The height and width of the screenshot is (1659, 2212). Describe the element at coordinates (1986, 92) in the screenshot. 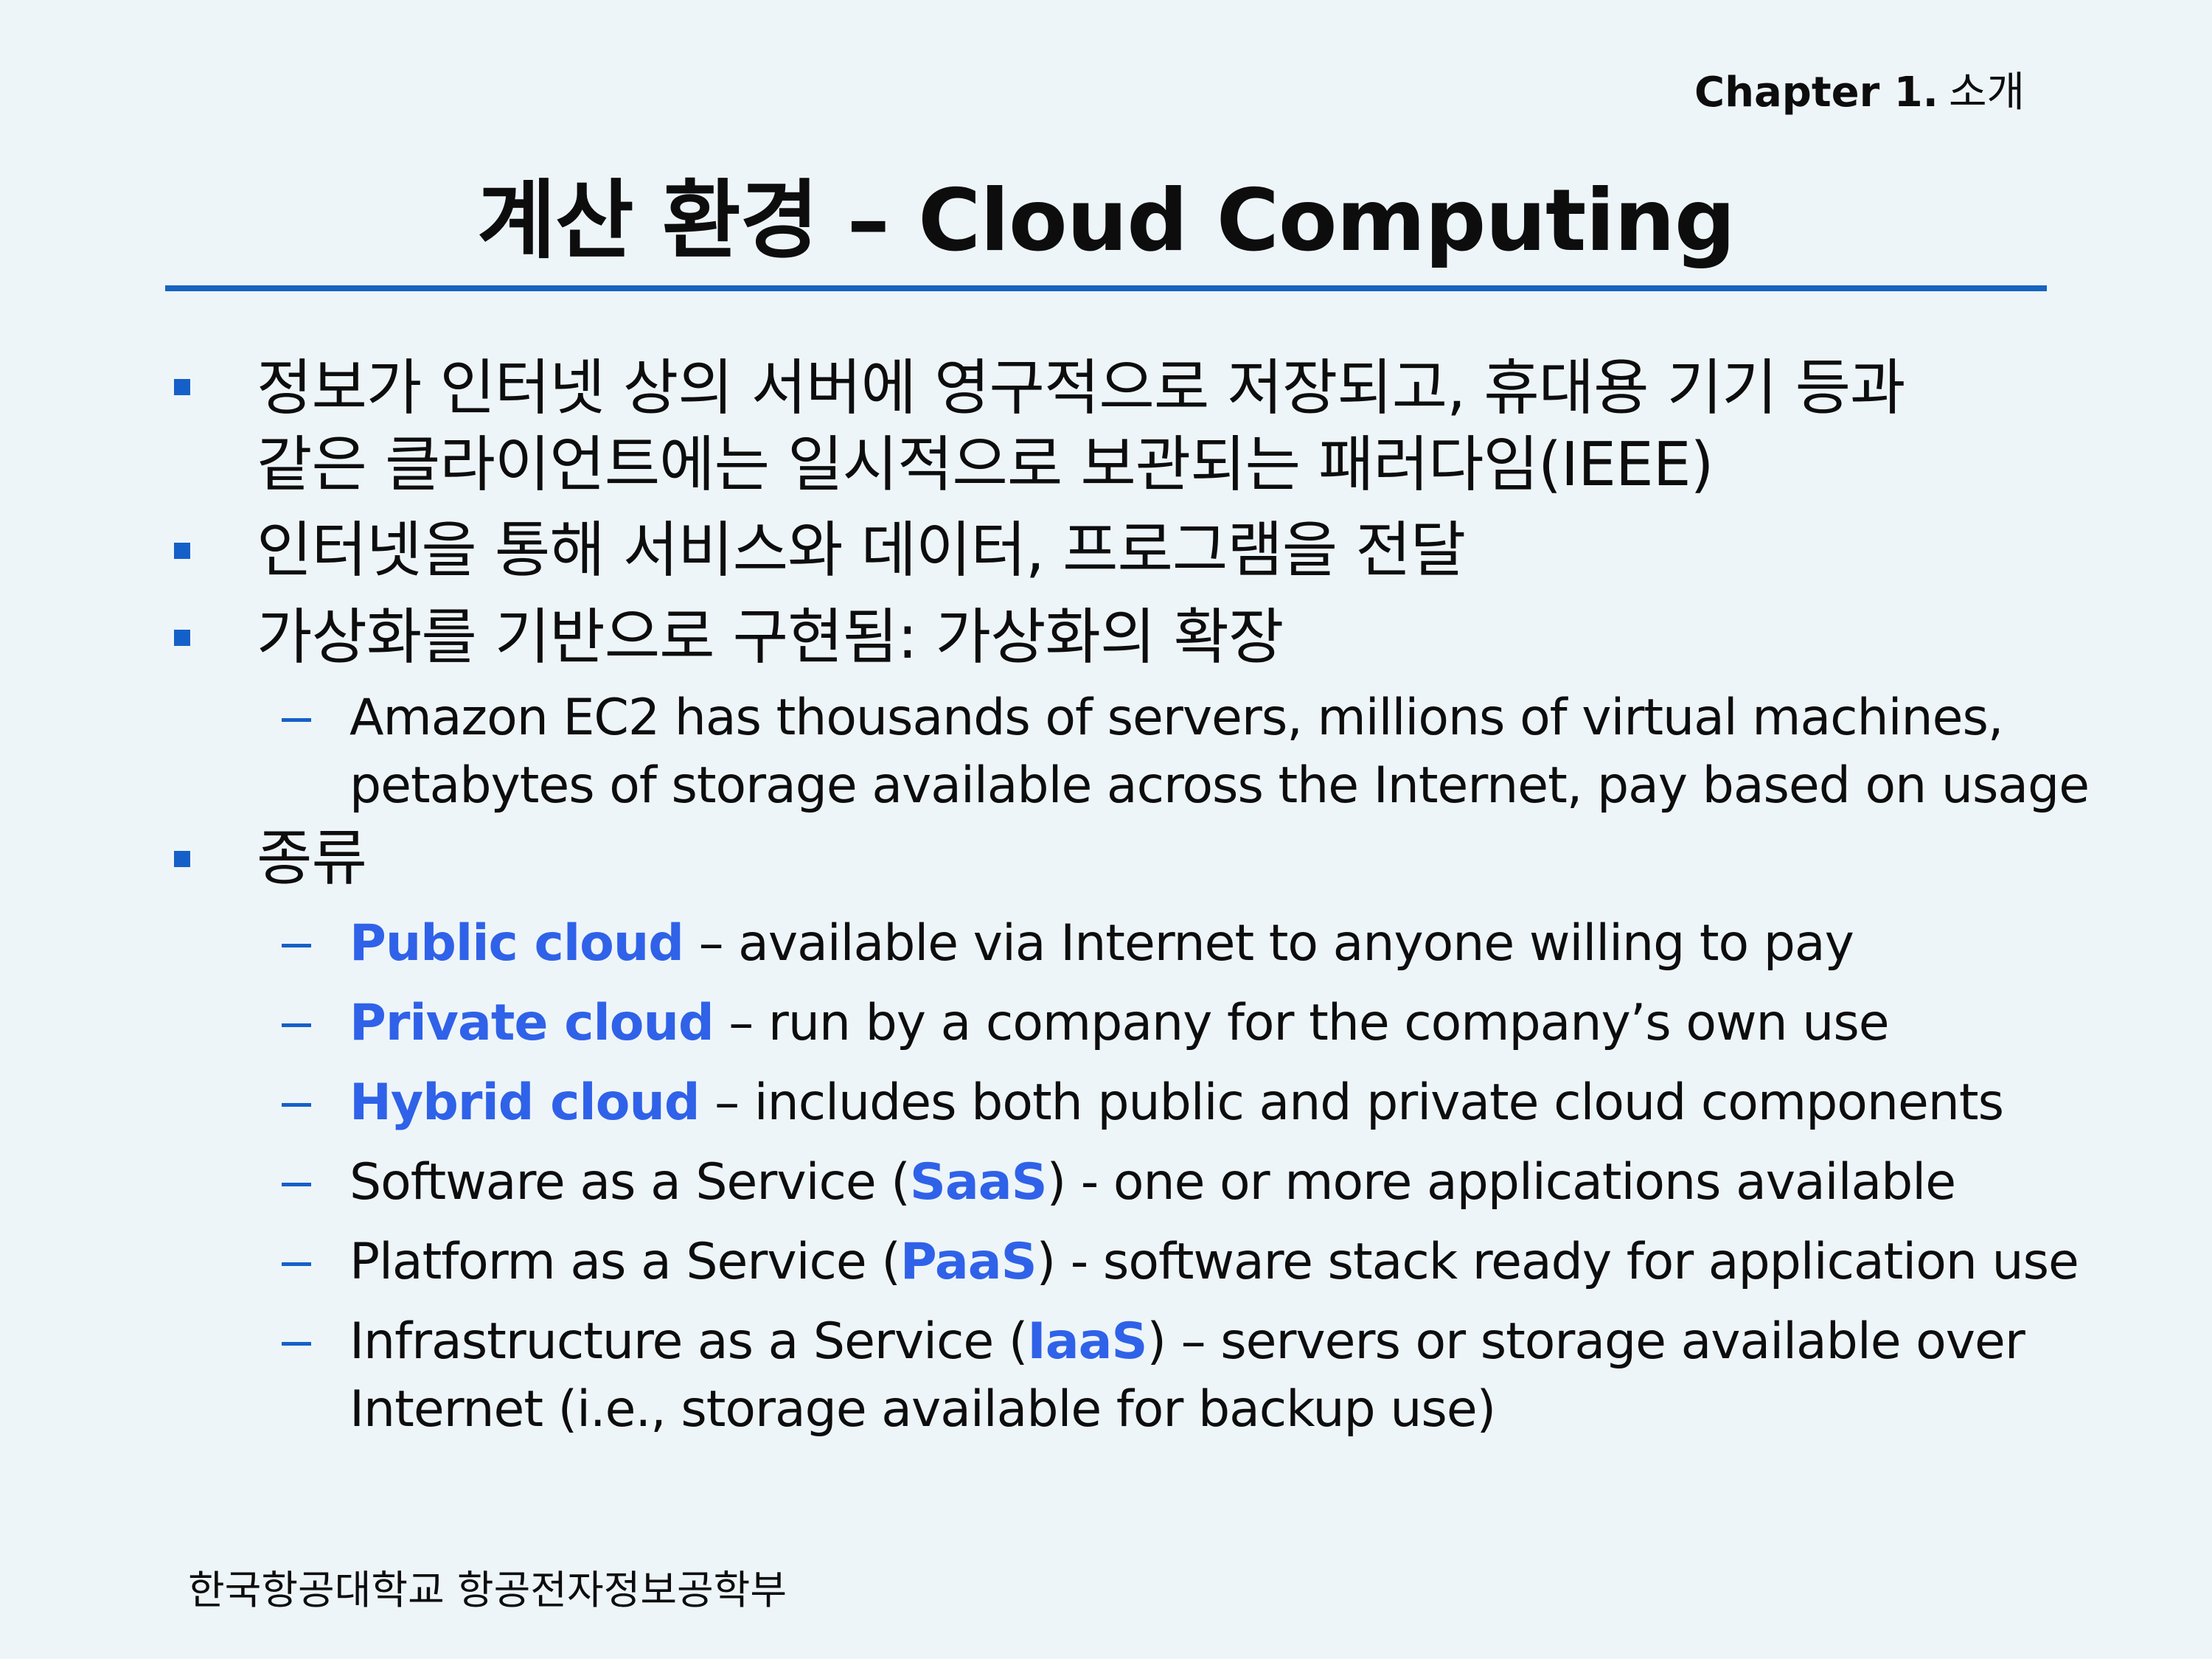

I see `chapter-name: 소개` at that location.